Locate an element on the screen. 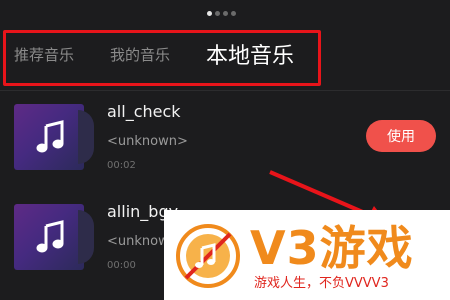  tab-local-music: 本地音乐 is located at coordinates (250, 54).